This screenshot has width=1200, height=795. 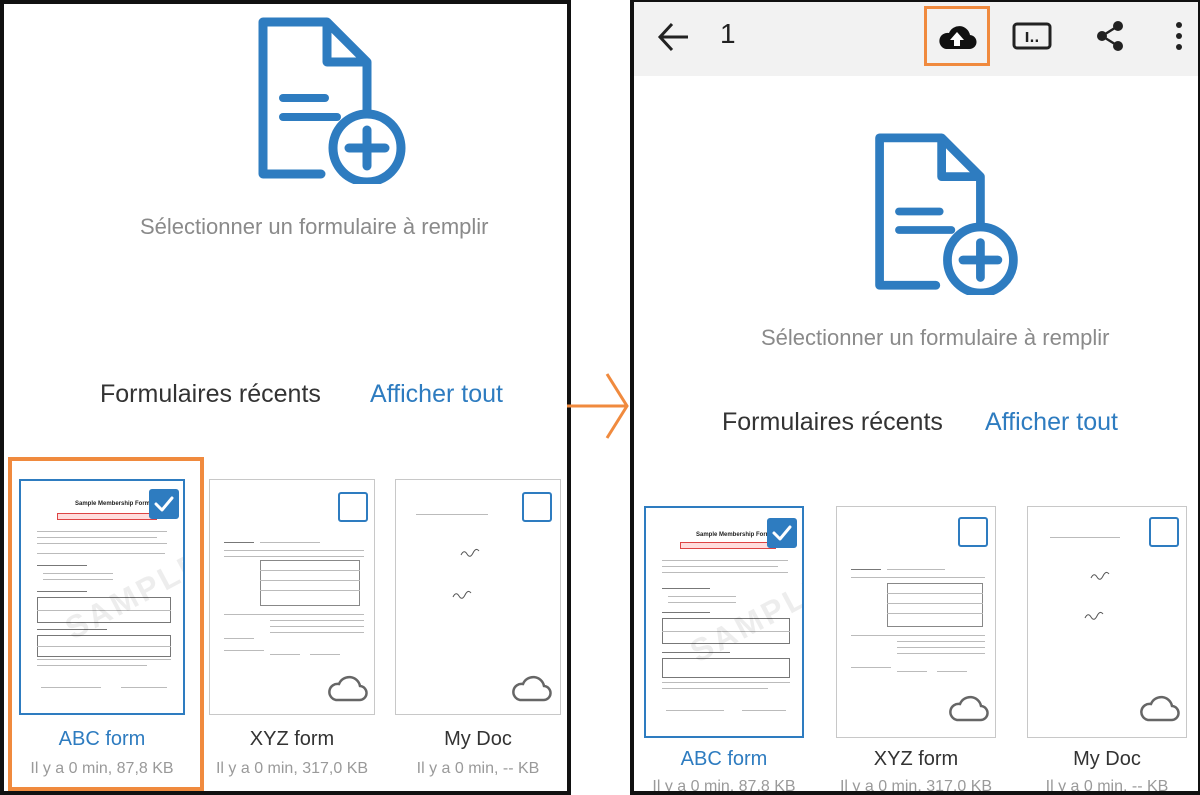 What do you see at coordinates (598, 406) in the screenshot?
I see `arrow-right-icon` at bounding box center [598, 406].